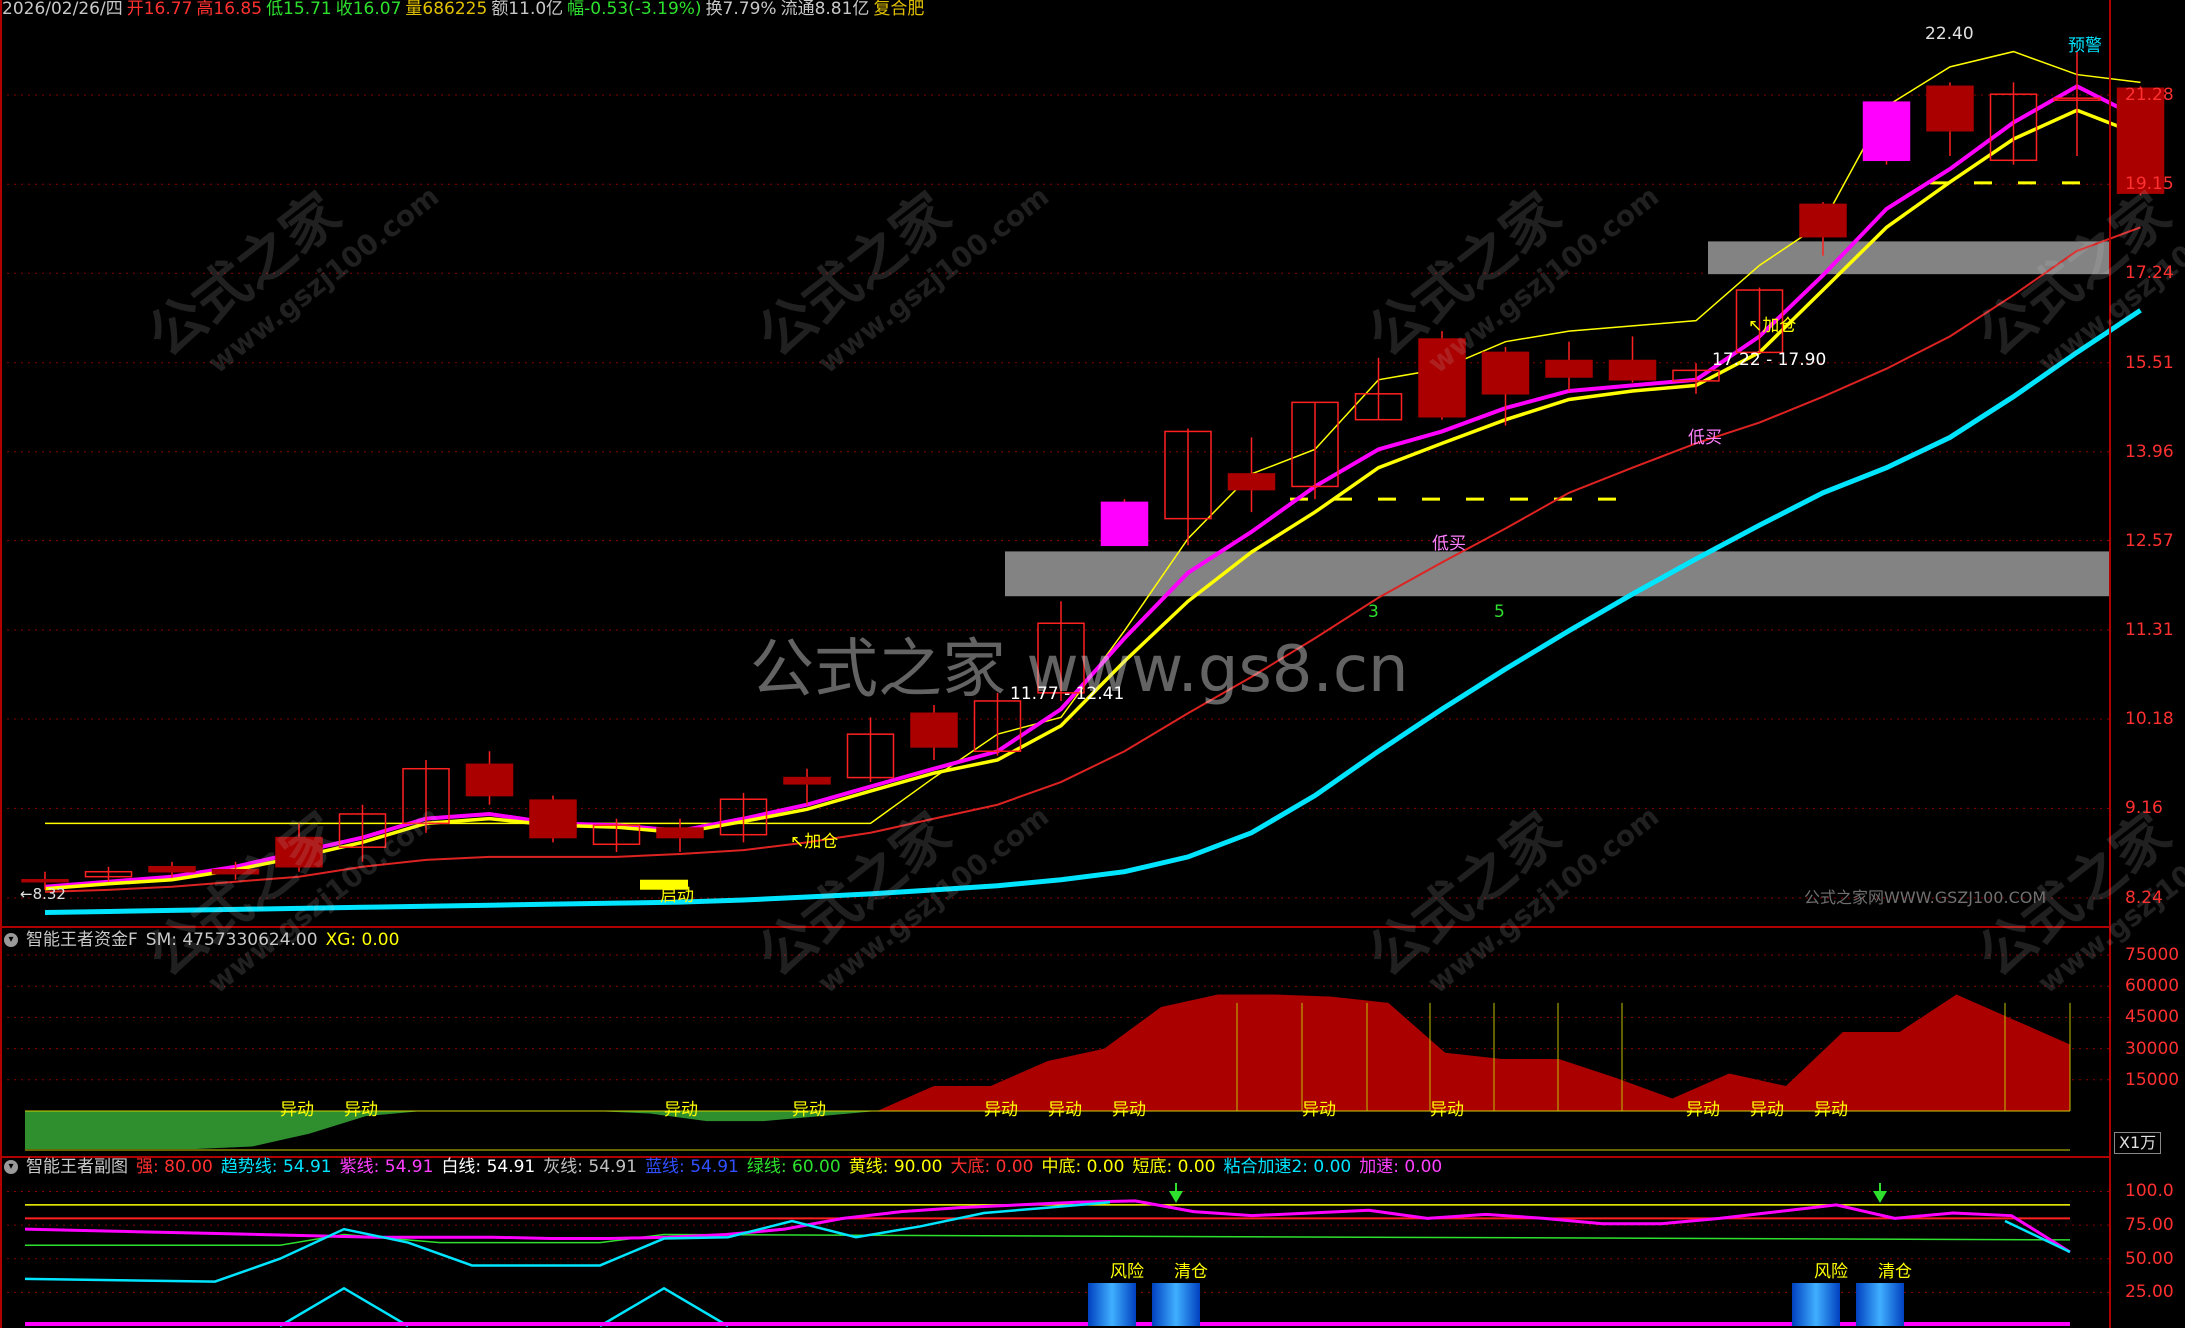 The height and width of the screenshot is (1328, 2185). What do you see at coordinates (2144, 898) in the screenshot?
I see `price-tick: 8.24` at bounding box center [2144, 898].